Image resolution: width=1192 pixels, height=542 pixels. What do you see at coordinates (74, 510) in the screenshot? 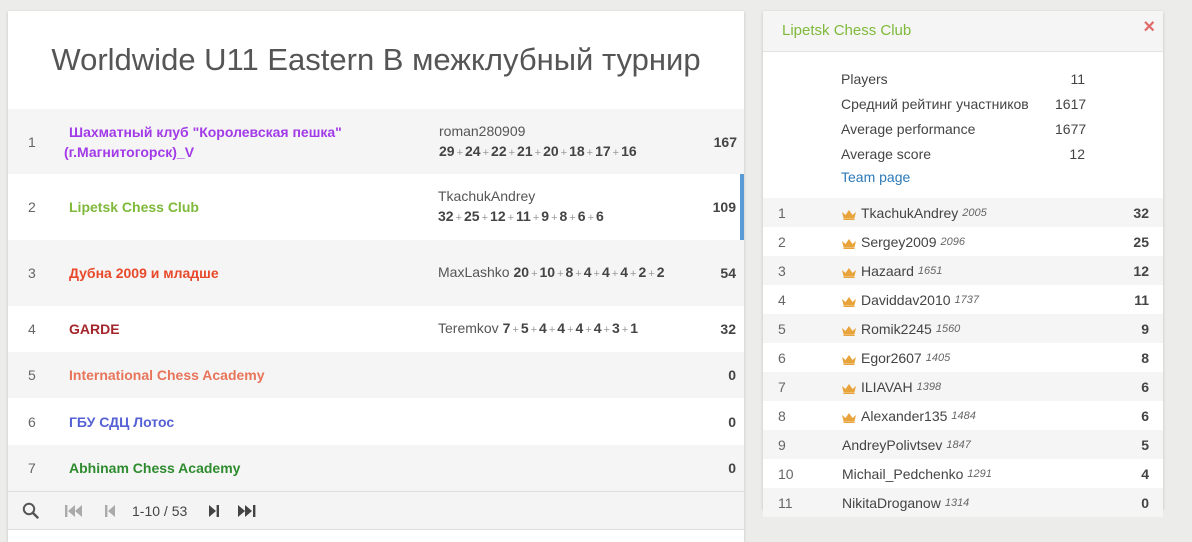
I see `first-page-button` at bounding box center [74, 510].